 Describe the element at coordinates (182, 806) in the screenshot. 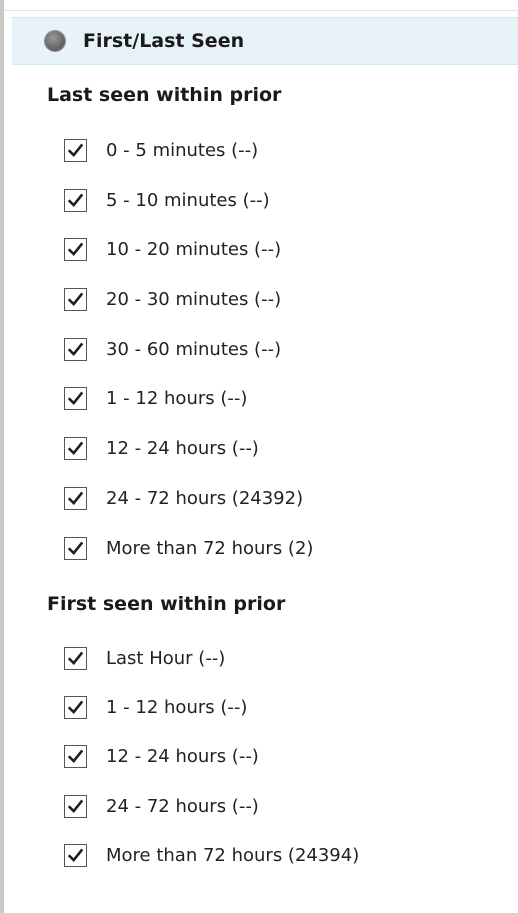

I see `option-label: 24 - 72 hours (--)` at that location.